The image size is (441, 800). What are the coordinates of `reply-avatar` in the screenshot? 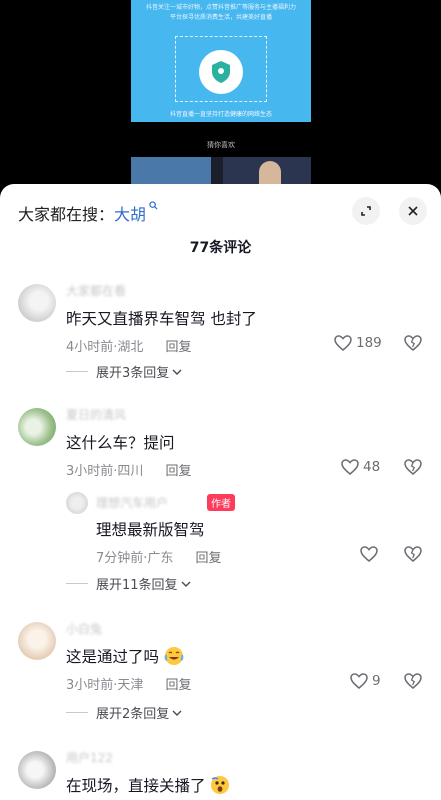 It's located at (77, 503).